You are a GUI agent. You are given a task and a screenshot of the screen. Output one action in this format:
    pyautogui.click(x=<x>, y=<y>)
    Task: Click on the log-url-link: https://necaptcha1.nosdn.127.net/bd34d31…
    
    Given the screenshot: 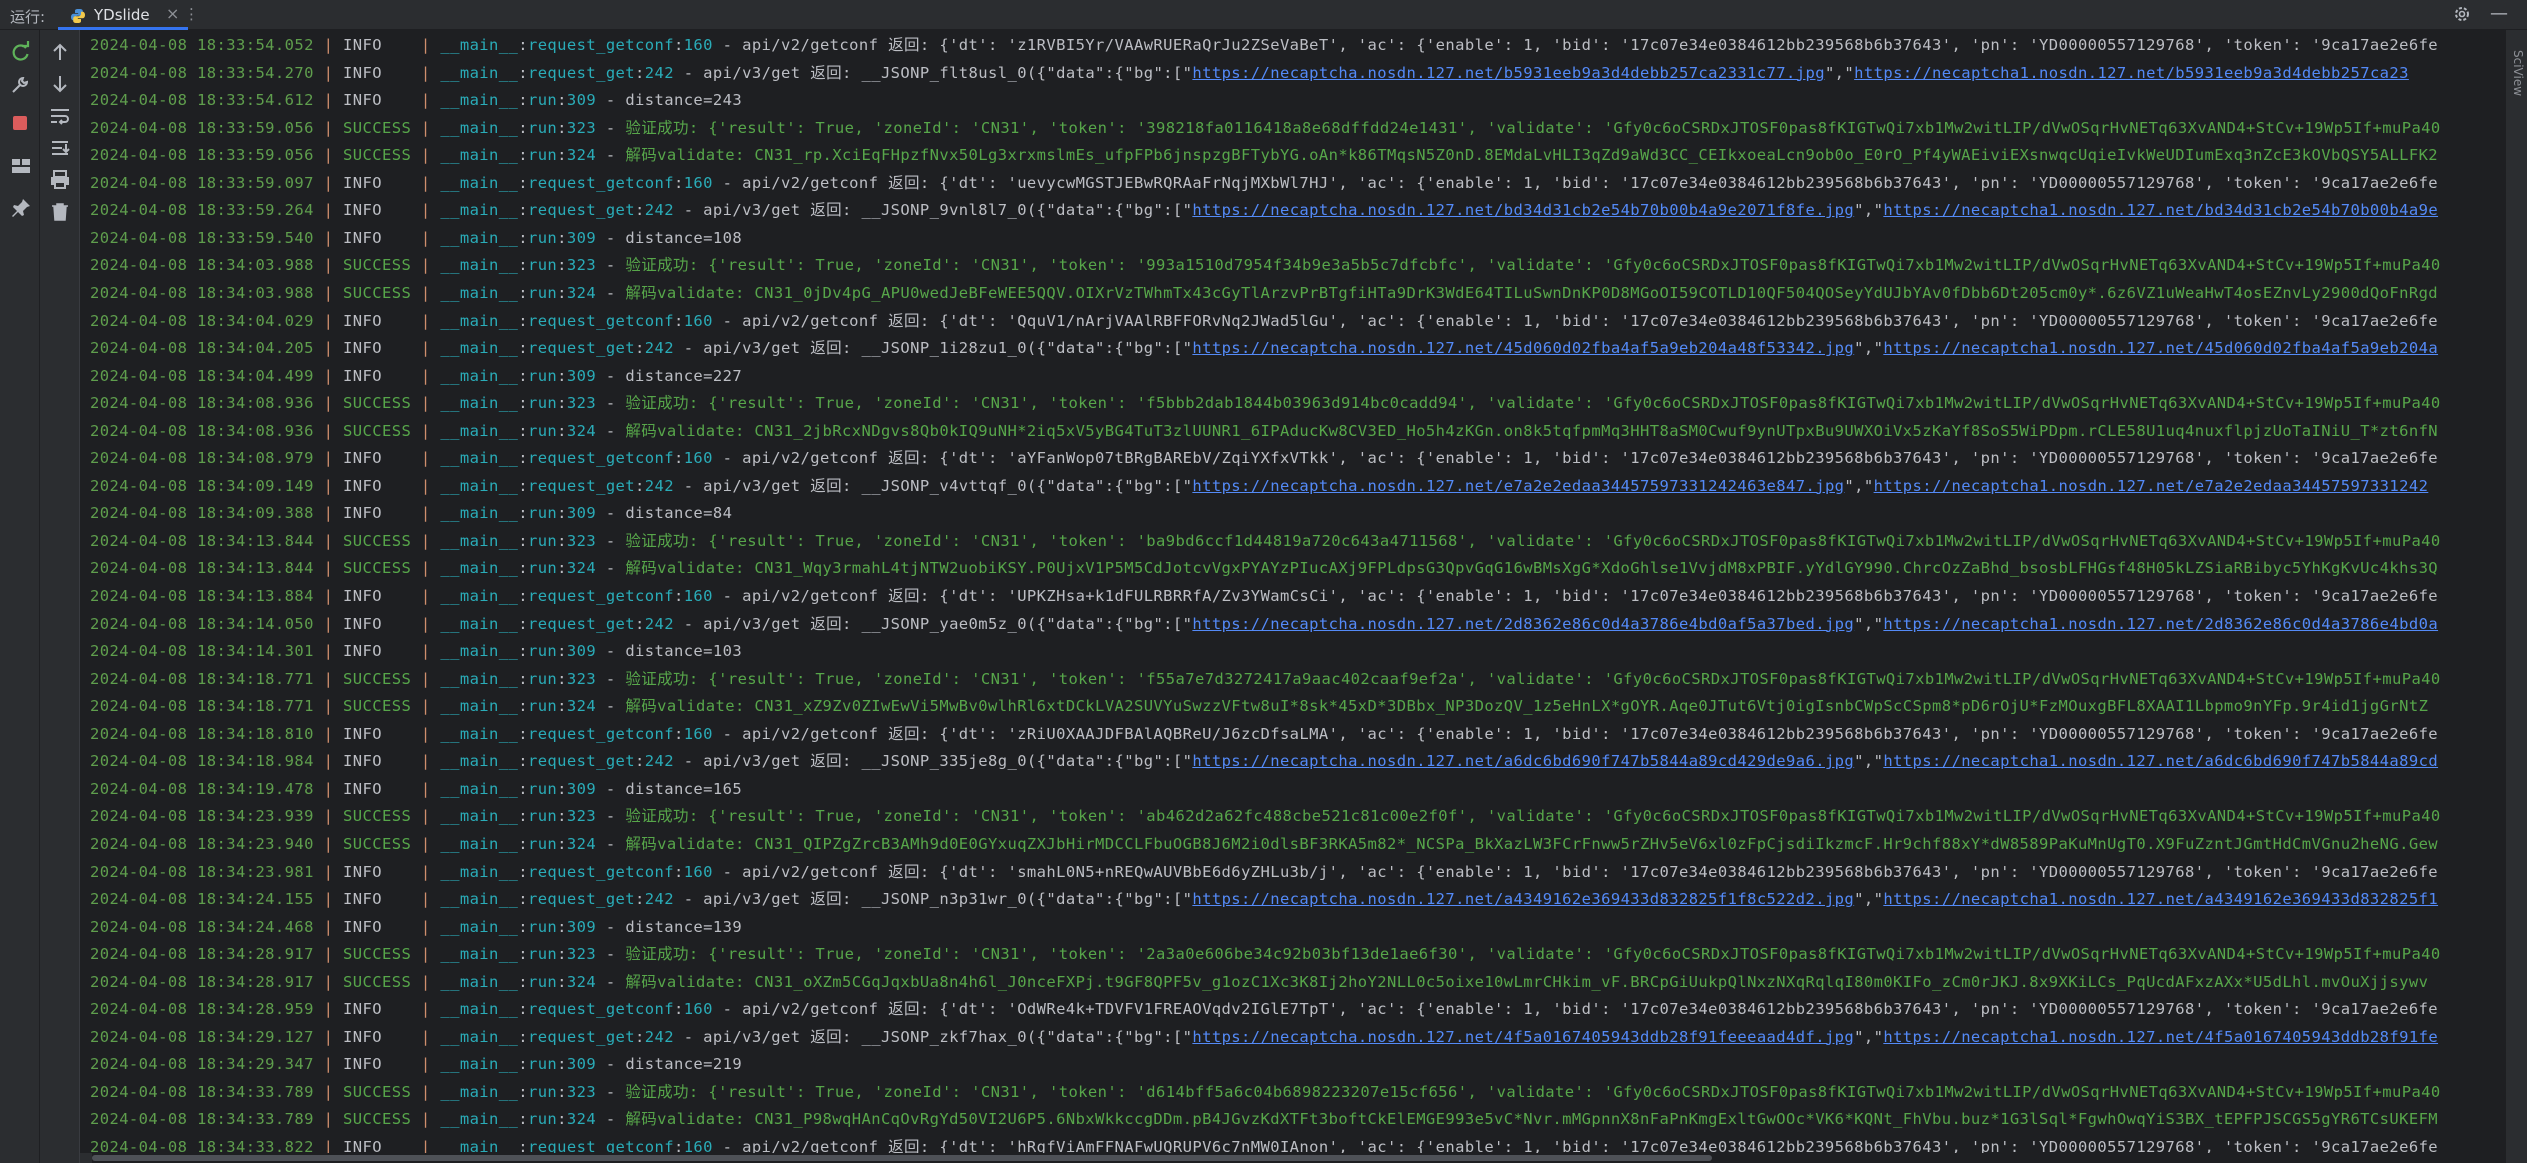 What is the action you would take?
    pyautogui.click(x=2160, y=210)
    